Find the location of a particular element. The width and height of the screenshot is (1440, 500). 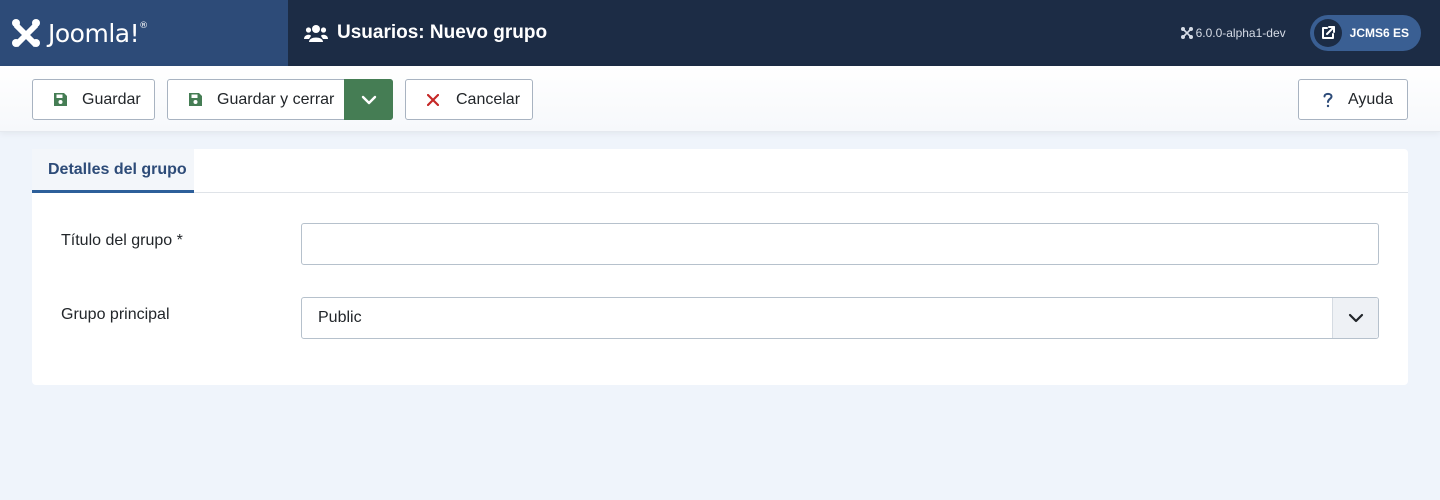

group-title-label: Título del grupo * is located at coordinates (122, 240).